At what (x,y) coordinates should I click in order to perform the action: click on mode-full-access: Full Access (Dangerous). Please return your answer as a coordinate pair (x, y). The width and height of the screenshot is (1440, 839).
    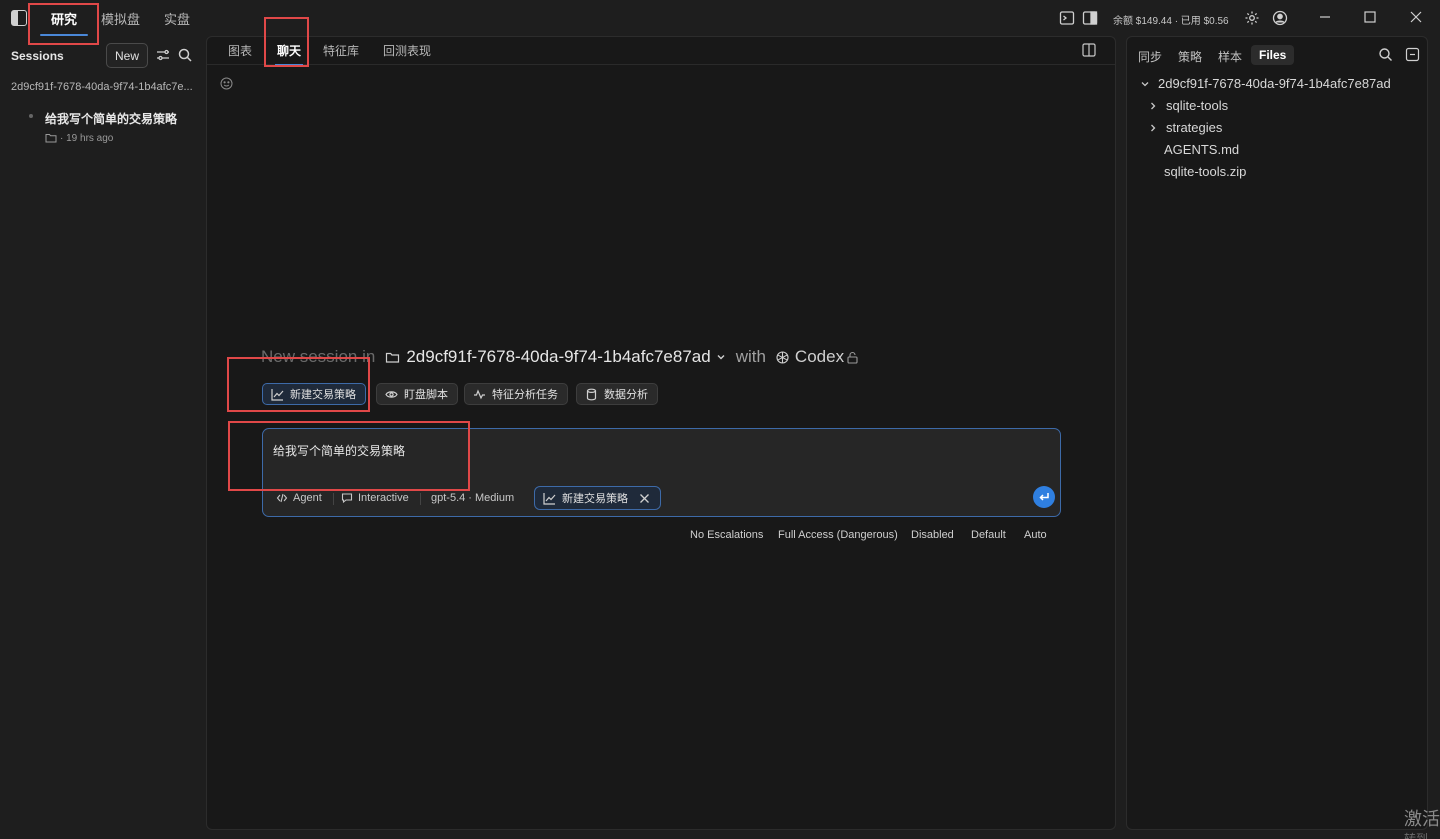
    Looking at the image, I should click on (838, 535).